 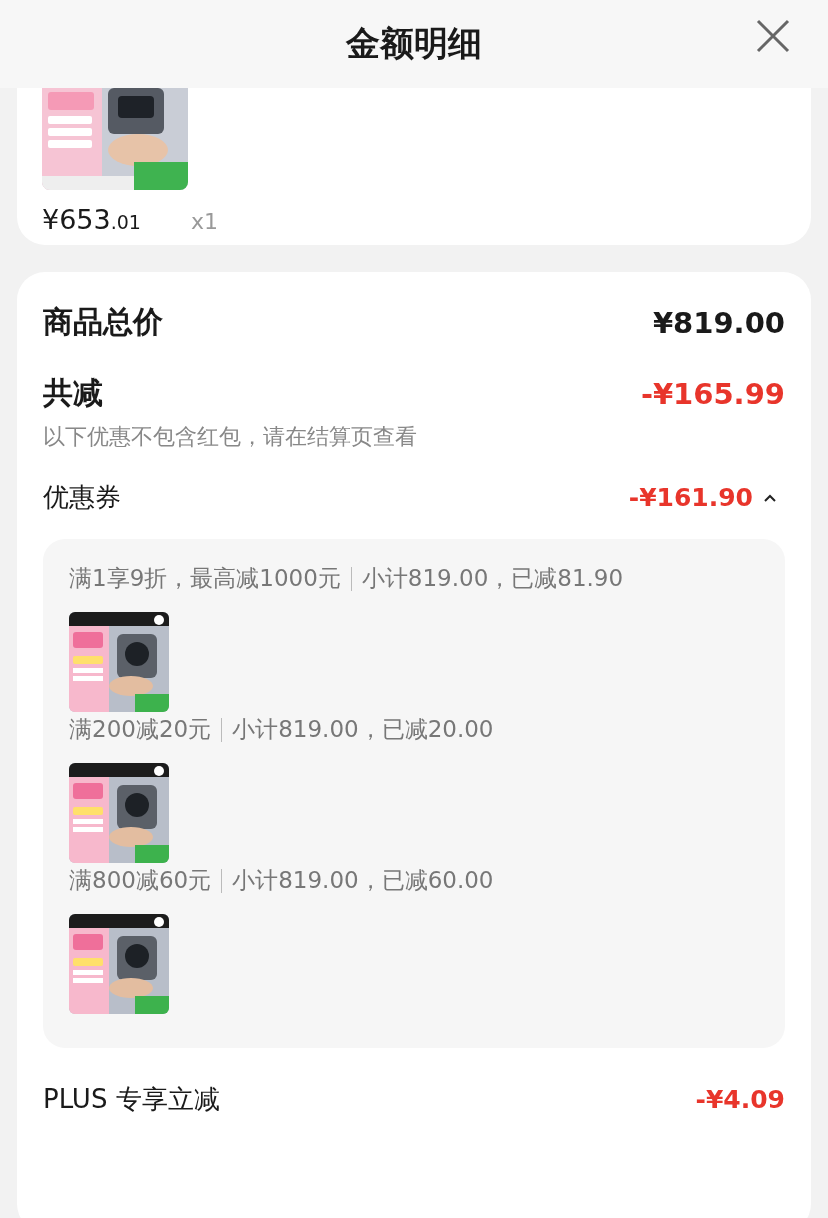 What do you see at coordinates (740, 1099) in the screenshot?
I see `plus-value: -¥4.09` at bounding box center [740, 1099].